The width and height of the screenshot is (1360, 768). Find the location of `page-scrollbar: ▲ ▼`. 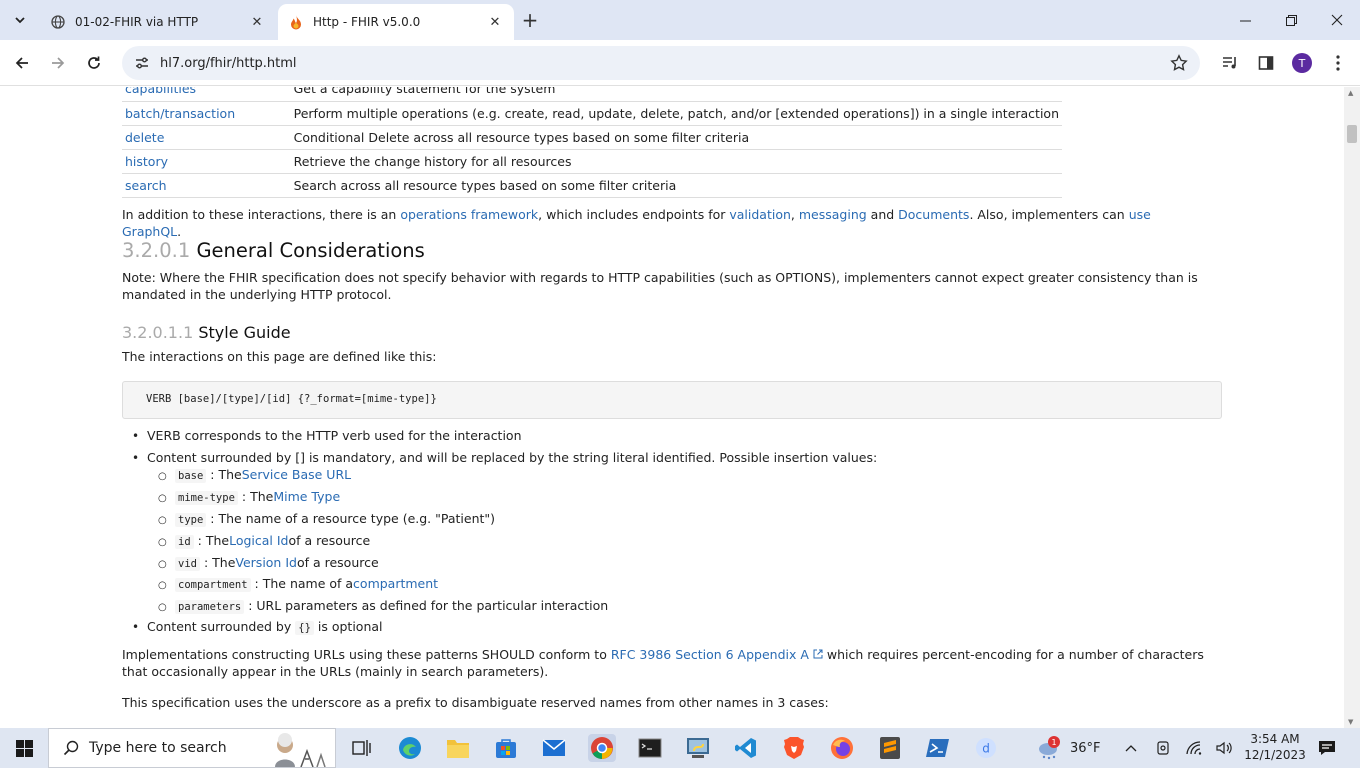

page-scrollbar: ▲ ▼ is located at coordinates (1352, 407).